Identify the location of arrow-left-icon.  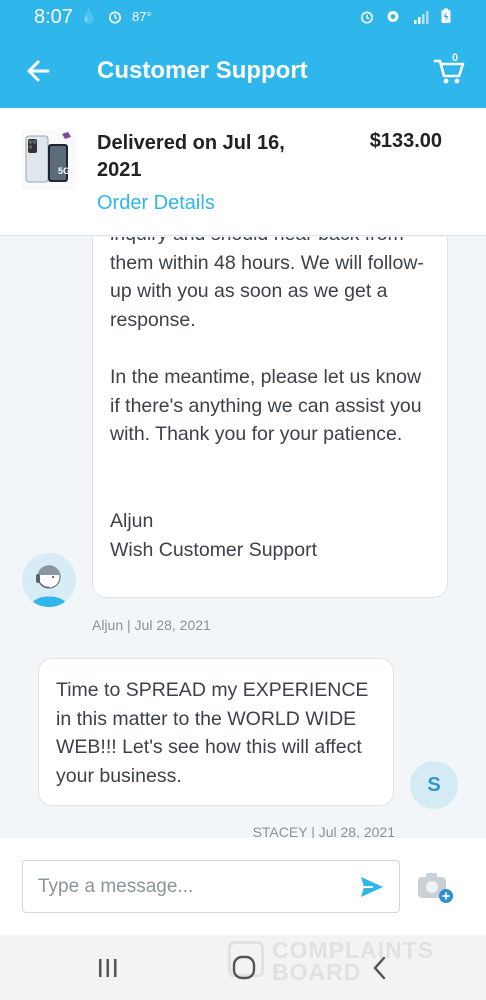
(38, 71).